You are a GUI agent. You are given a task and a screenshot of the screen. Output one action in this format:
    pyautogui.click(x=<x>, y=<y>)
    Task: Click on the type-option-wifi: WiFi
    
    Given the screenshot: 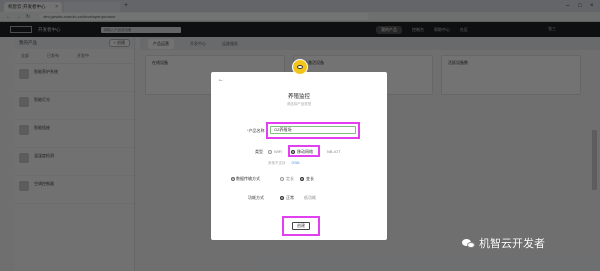 What is the action you would take?
    pyautogui.click(x=275, y=151)
    